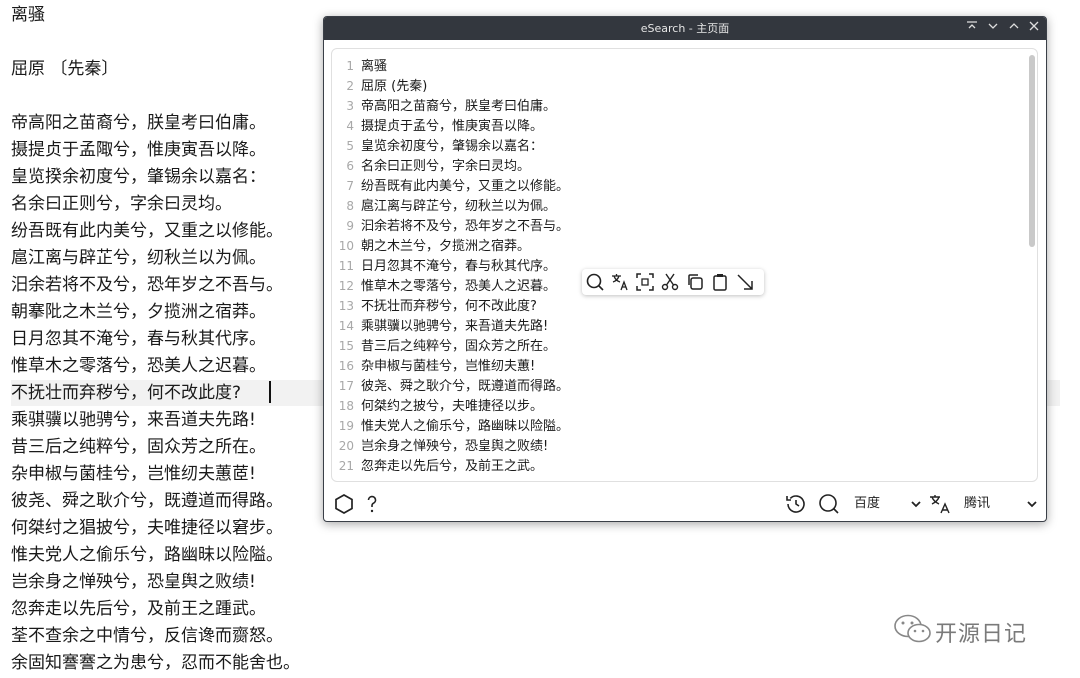  What do you see at coordinates (1032, 504) in the screenshot?
I see `translate-engine-dropdown` at bounding box center [1032, 504].